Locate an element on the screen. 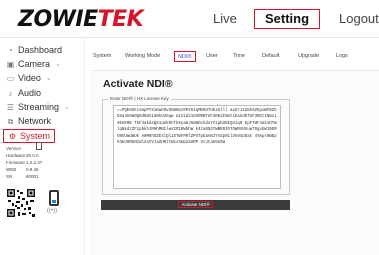  network-icon: ⧉ is located at coordinates (10, 121).